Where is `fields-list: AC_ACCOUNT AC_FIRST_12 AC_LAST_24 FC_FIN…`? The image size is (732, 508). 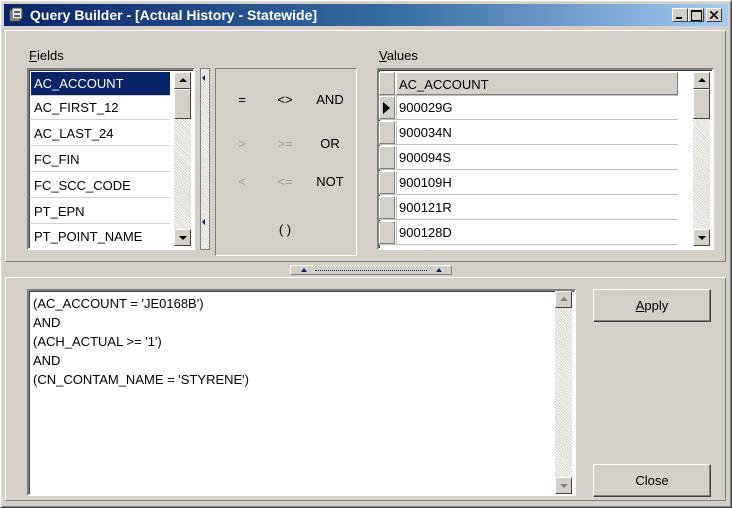
fields-list: AC_ACCOUNT AC_FIRST_12 AC_LAST_24 FC_FIN… is located at coordinates (111, 159).